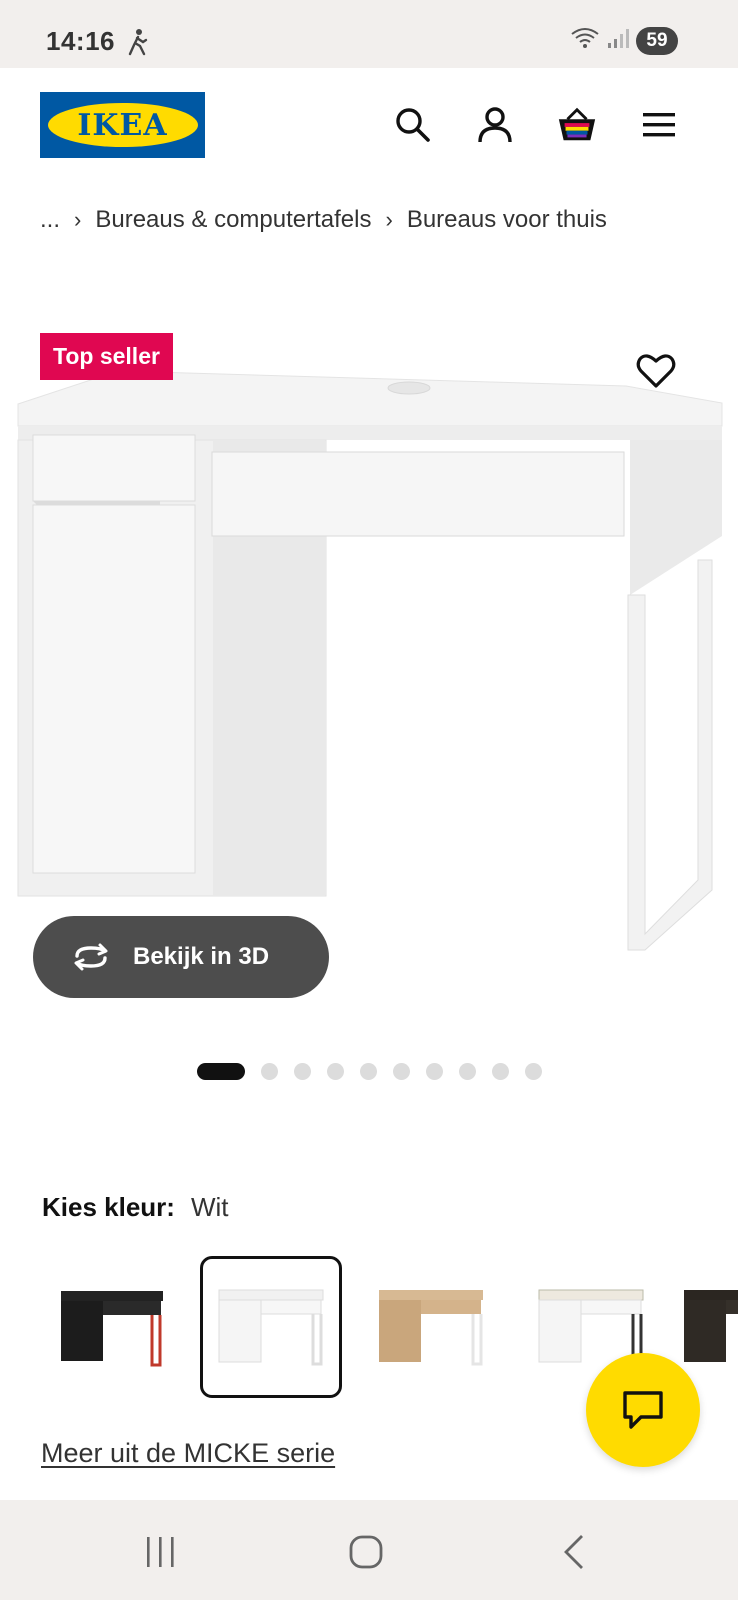 The height and width of the screenshot is (1600, 738). Describe the element at coordinates (233, 220) in the screenshot. I see `breadcrumb-item-desks-computer-tables: Bureaus & computertafels` at that location.